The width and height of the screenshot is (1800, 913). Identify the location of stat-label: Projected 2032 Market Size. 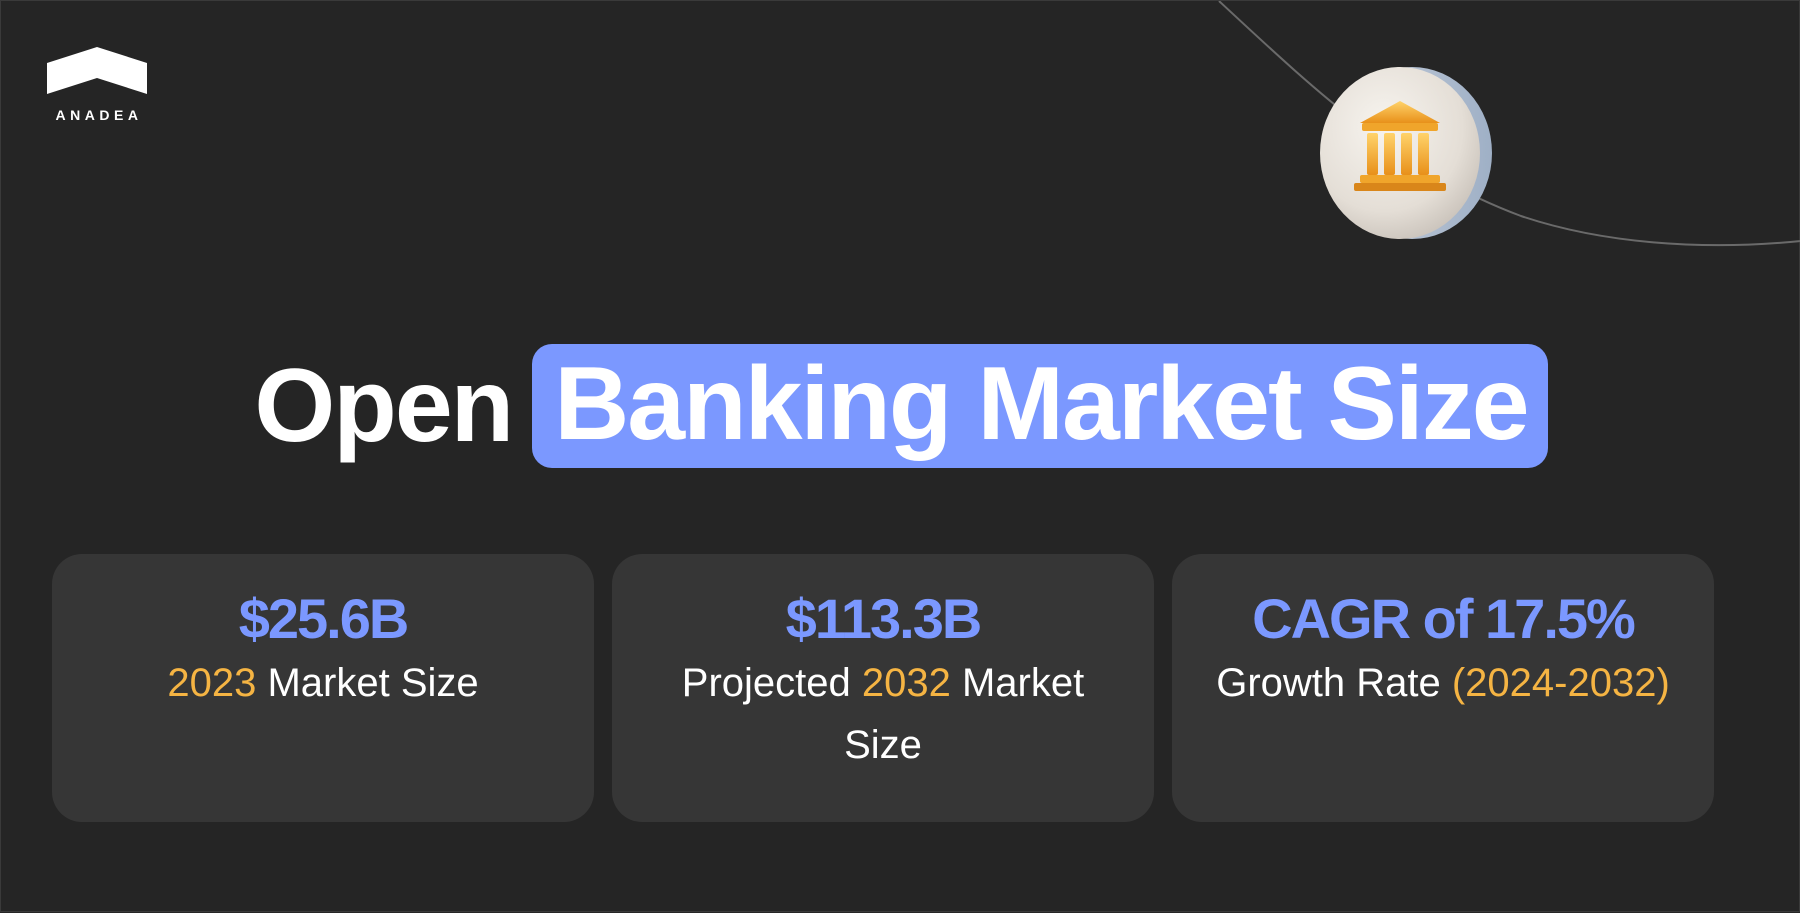
(883, 714).